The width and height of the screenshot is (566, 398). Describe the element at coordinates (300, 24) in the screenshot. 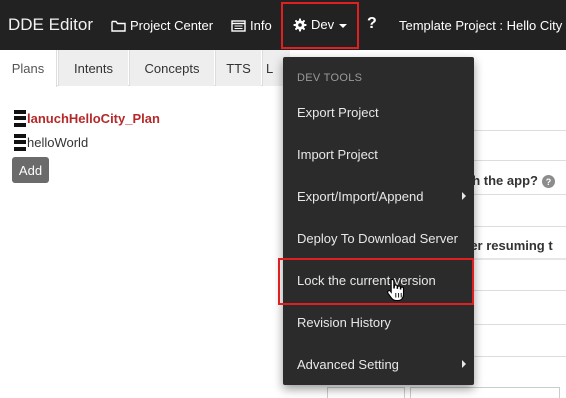

I see `gear-icon` at that location.